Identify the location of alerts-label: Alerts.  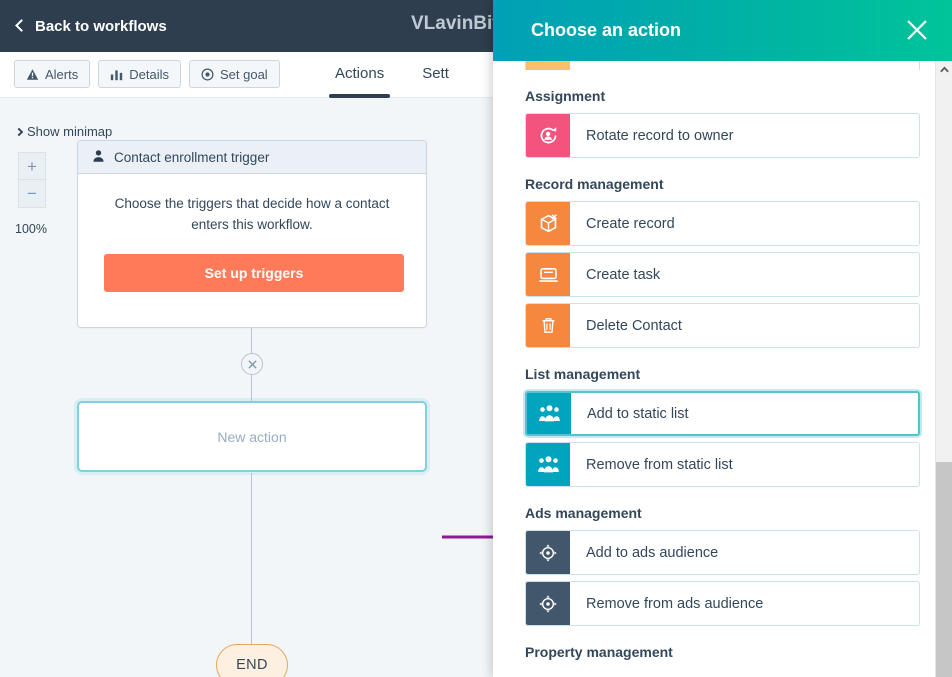
(62, 74).